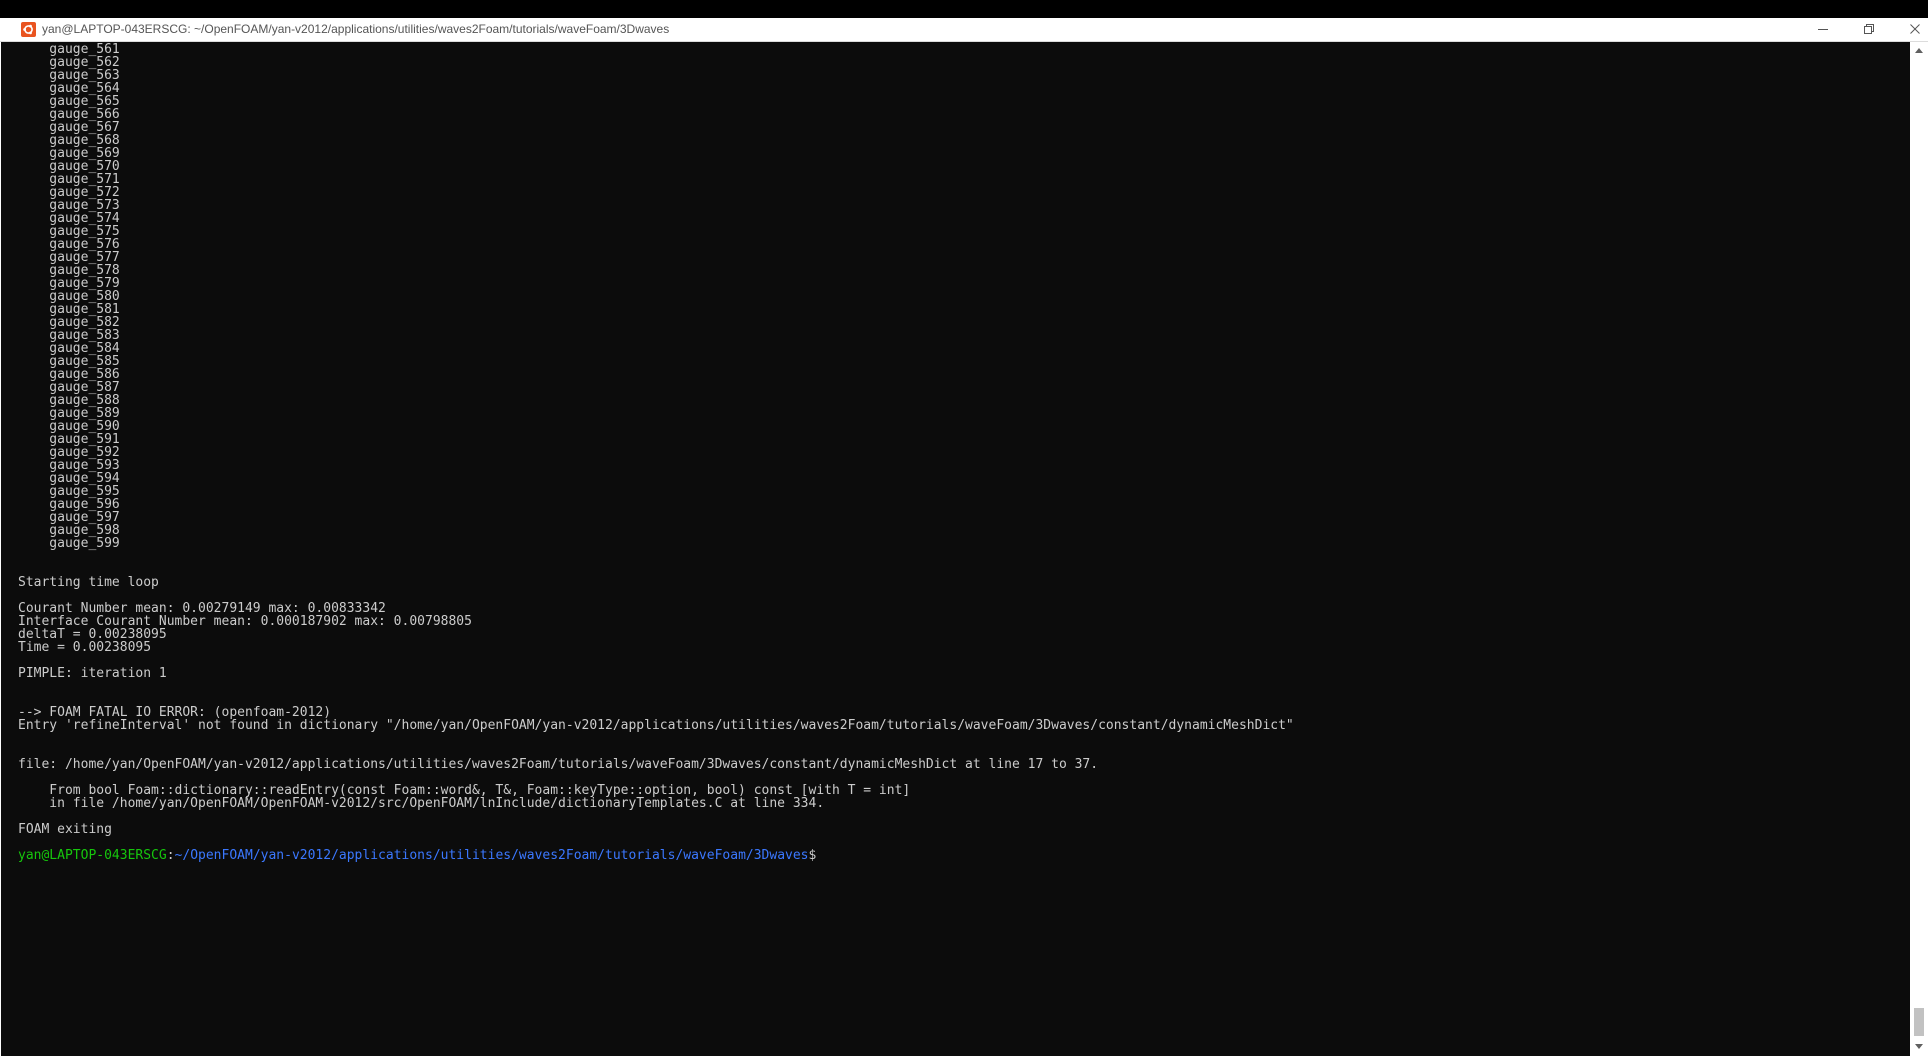 The height and width of the screenshot is (1056, 1928). I want to click on left-window-edge, so click(7, 549).